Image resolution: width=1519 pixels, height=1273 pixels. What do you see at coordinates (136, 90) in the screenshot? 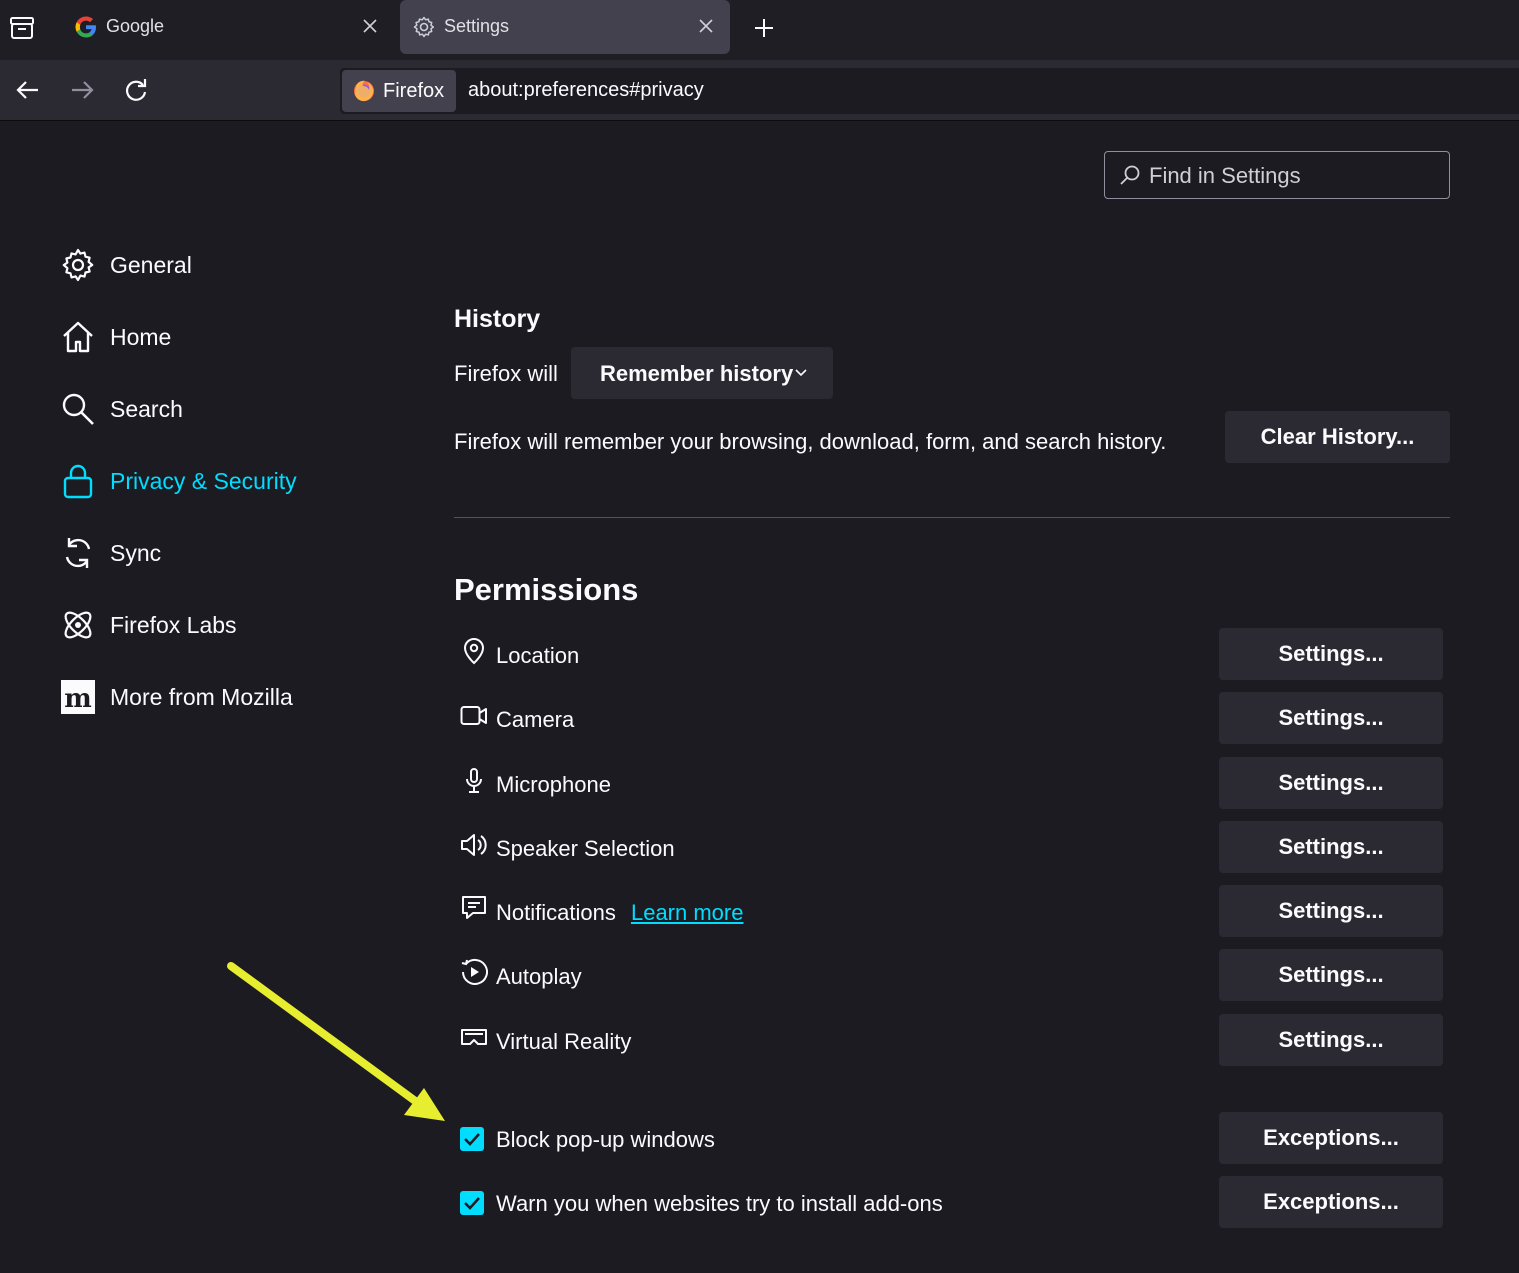
I see `reload-icon` at bounding box center [136, 90].